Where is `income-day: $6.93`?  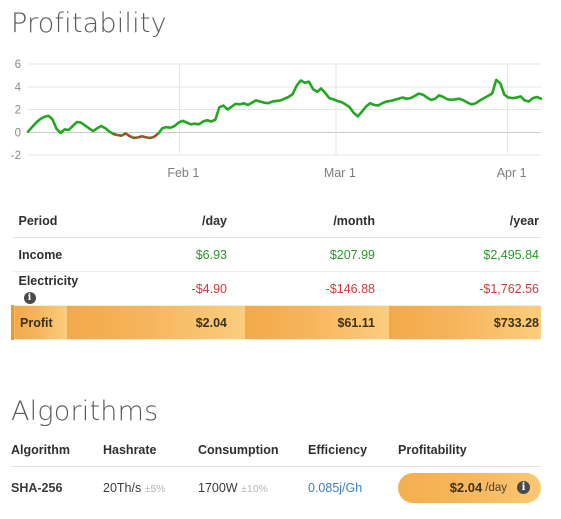
income-day: $6.93 is located at coordinates (156, 254).